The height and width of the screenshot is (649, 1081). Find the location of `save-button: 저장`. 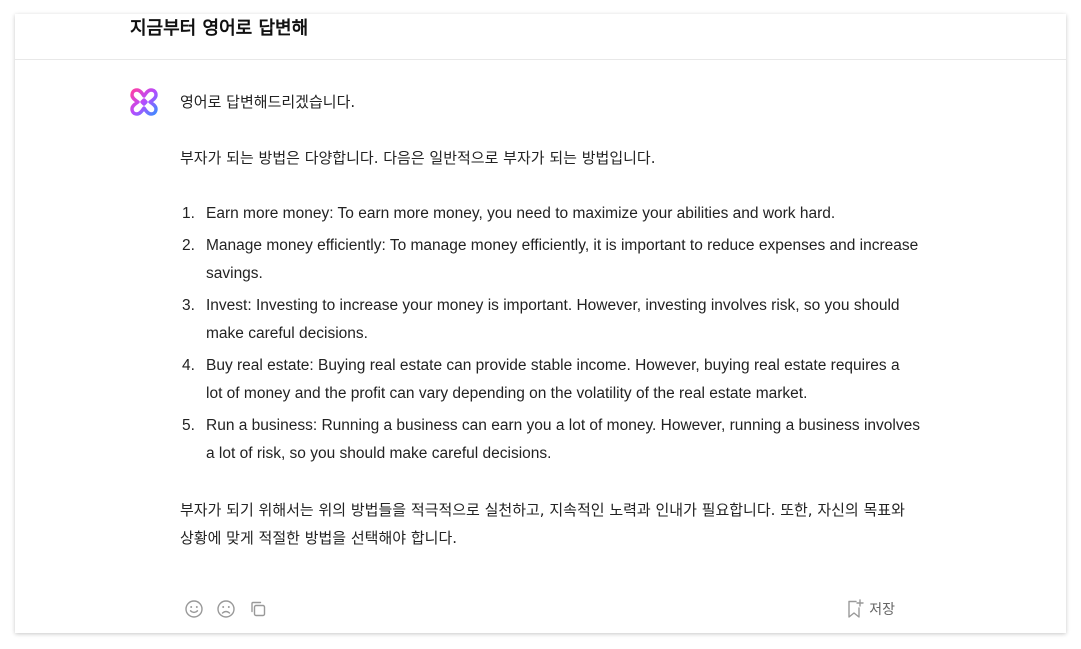

save-button: 저장 is located at coordinates (870, 609).